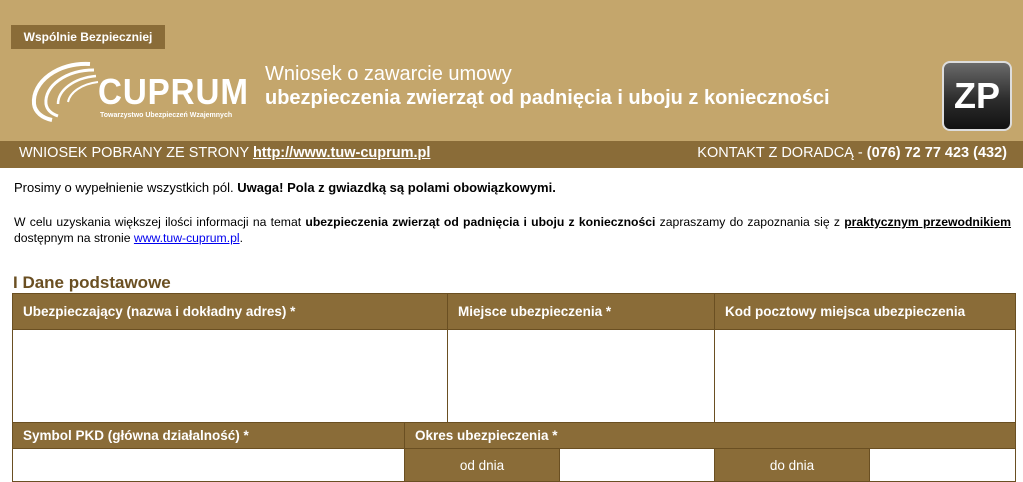 This screenshot has height=482, width=1023. Describe the element at coordinates (710, 435) in the screenshot. I see `period-header: Okres ubezpieczenia *` at that location.